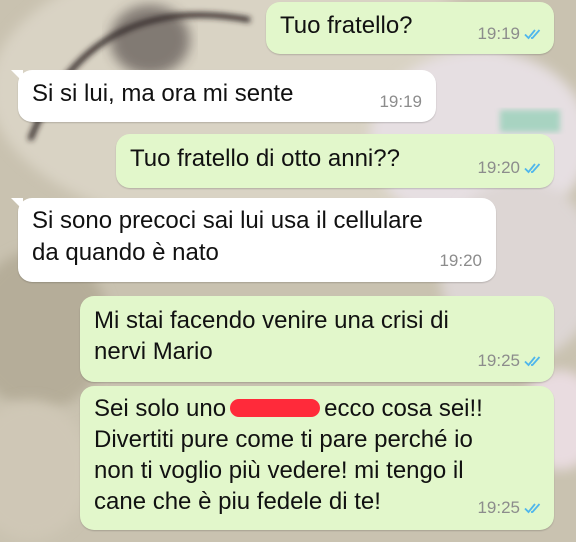  Describe the element at coordinates (163, 93) in the screenshot. I see `message-text: Si si lui, ma ora mi sente` at that location.